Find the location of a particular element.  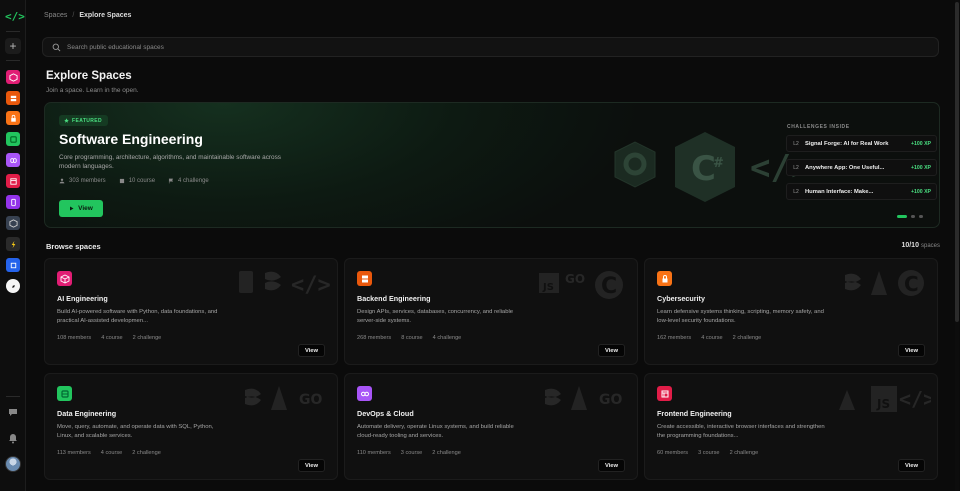

search-input is located at coordinates (492, 47).